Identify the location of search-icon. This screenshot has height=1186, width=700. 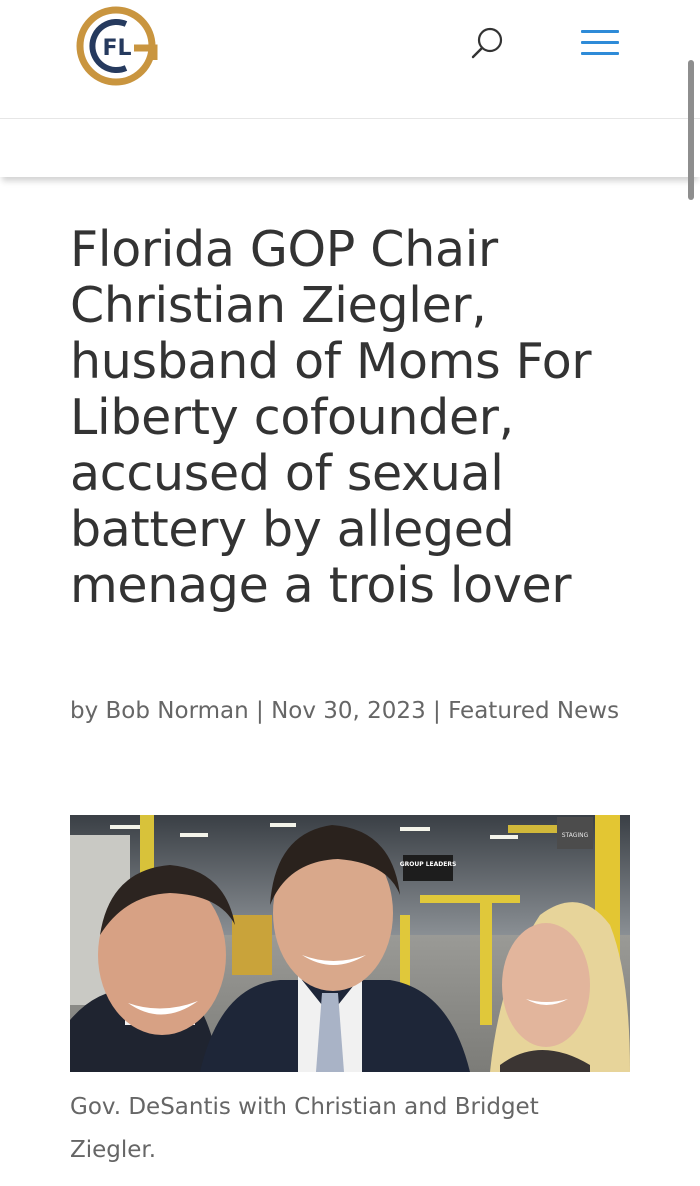
(488, 44).